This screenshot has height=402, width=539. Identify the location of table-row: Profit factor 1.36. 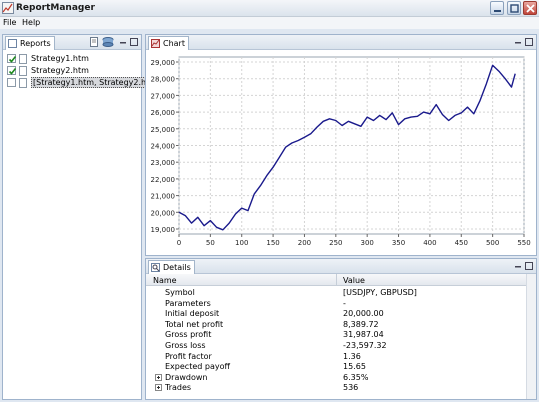
(336, 357).